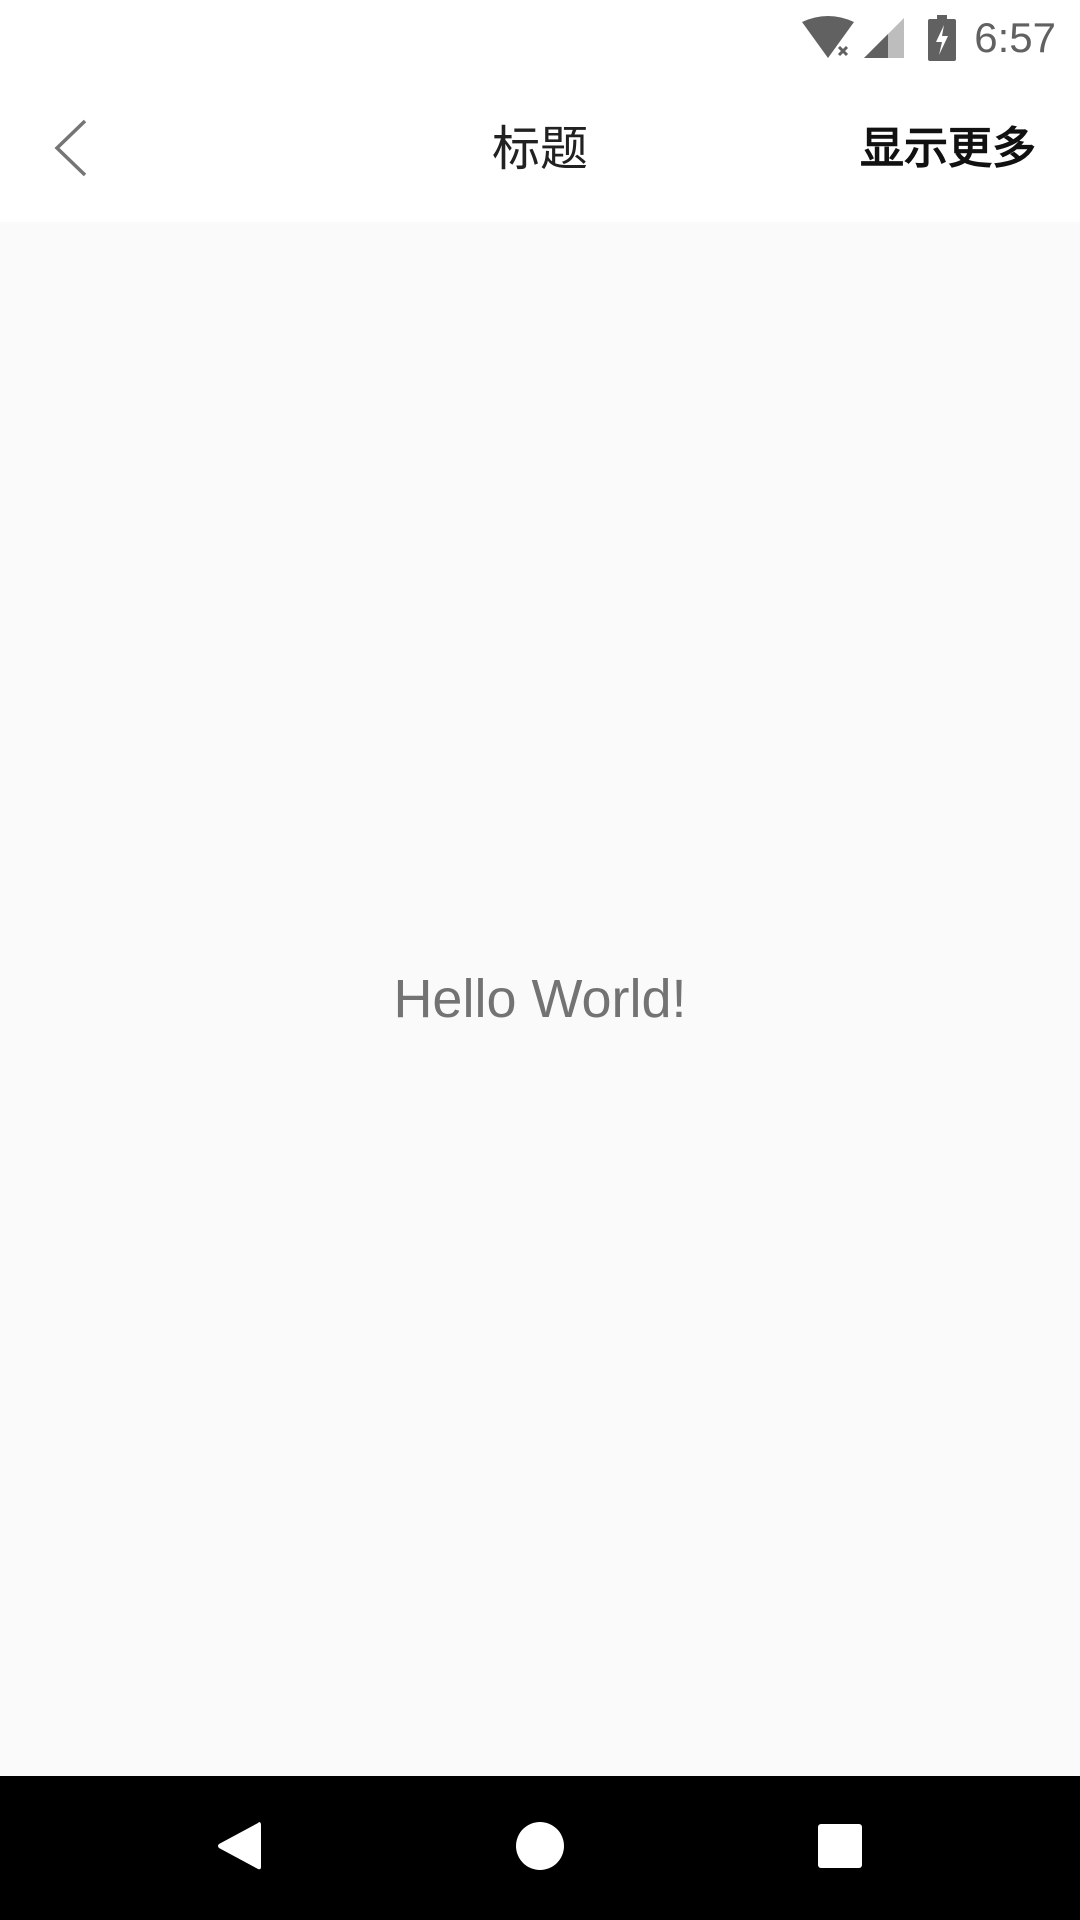  Describe the element at coordinates (828, 38) in the screenshot. I see `wifi-no-internet-icon` at that location.